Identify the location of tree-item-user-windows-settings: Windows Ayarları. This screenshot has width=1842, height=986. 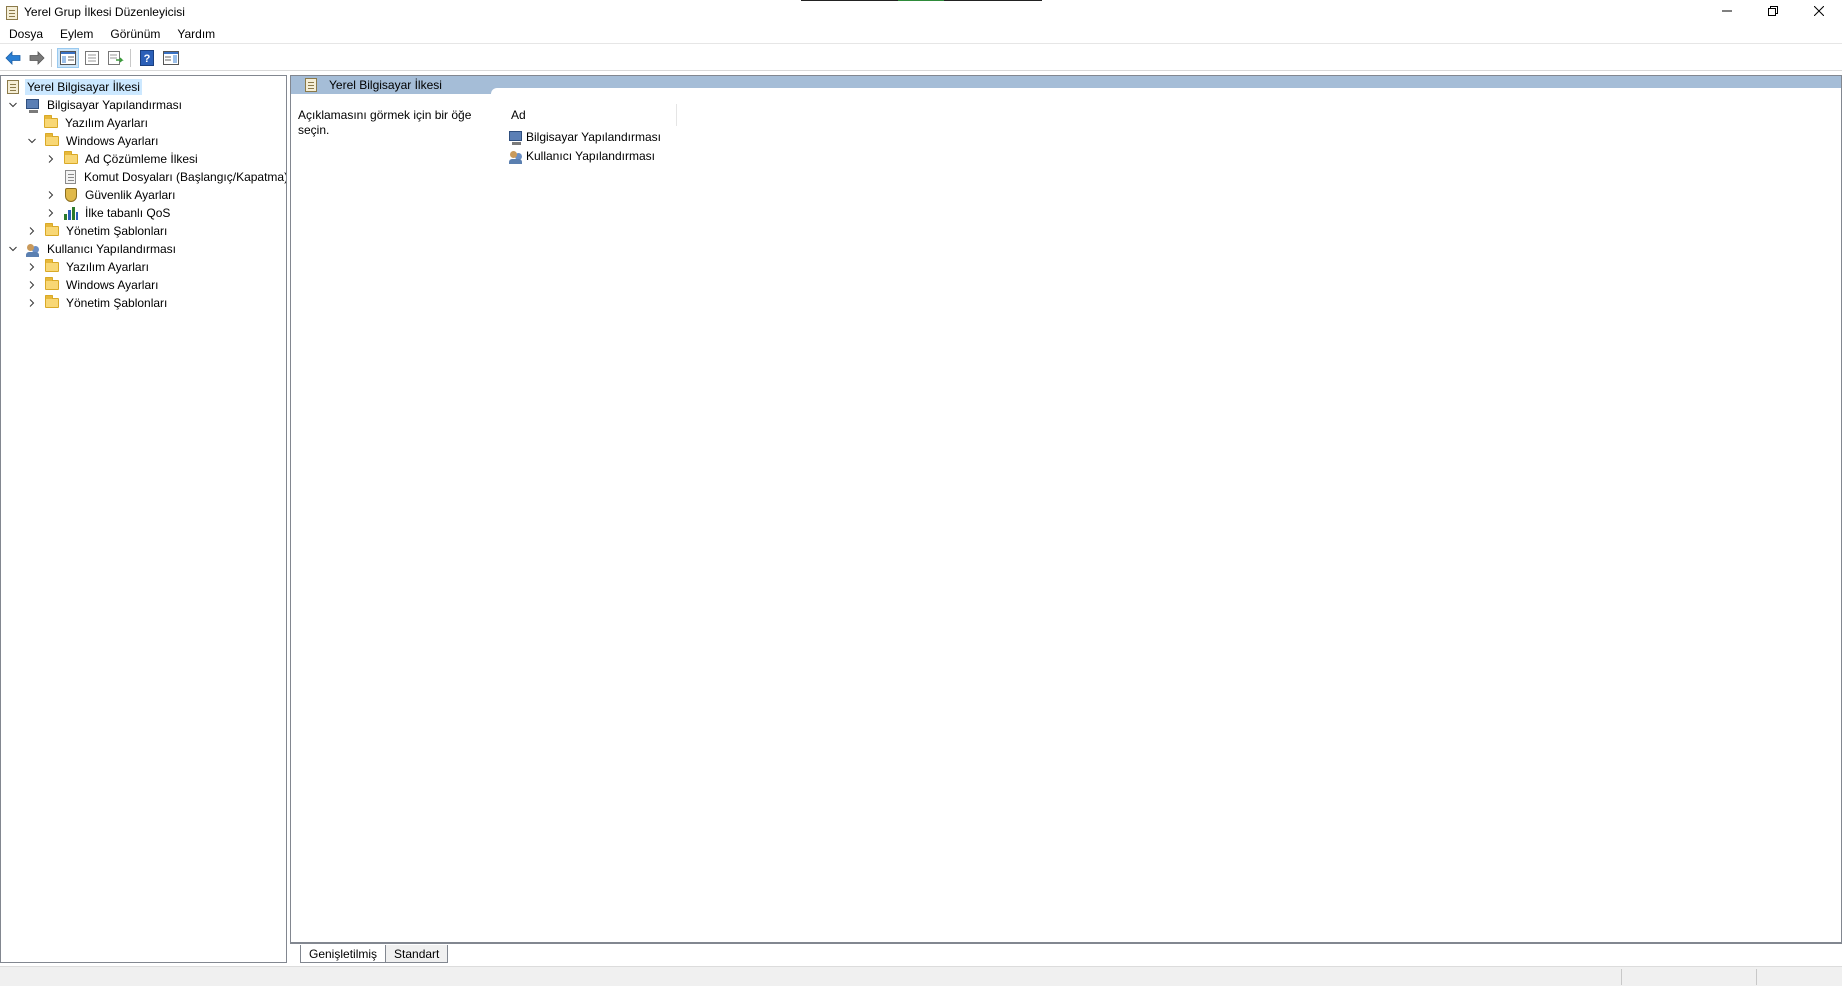
(93, 285).